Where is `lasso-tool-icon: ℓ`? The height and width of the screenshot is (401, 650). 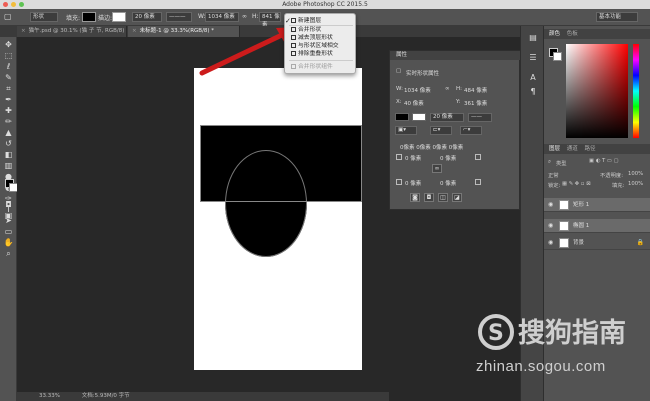 lasso-tool-icon: ℓ is located at coordinates (8, 67).